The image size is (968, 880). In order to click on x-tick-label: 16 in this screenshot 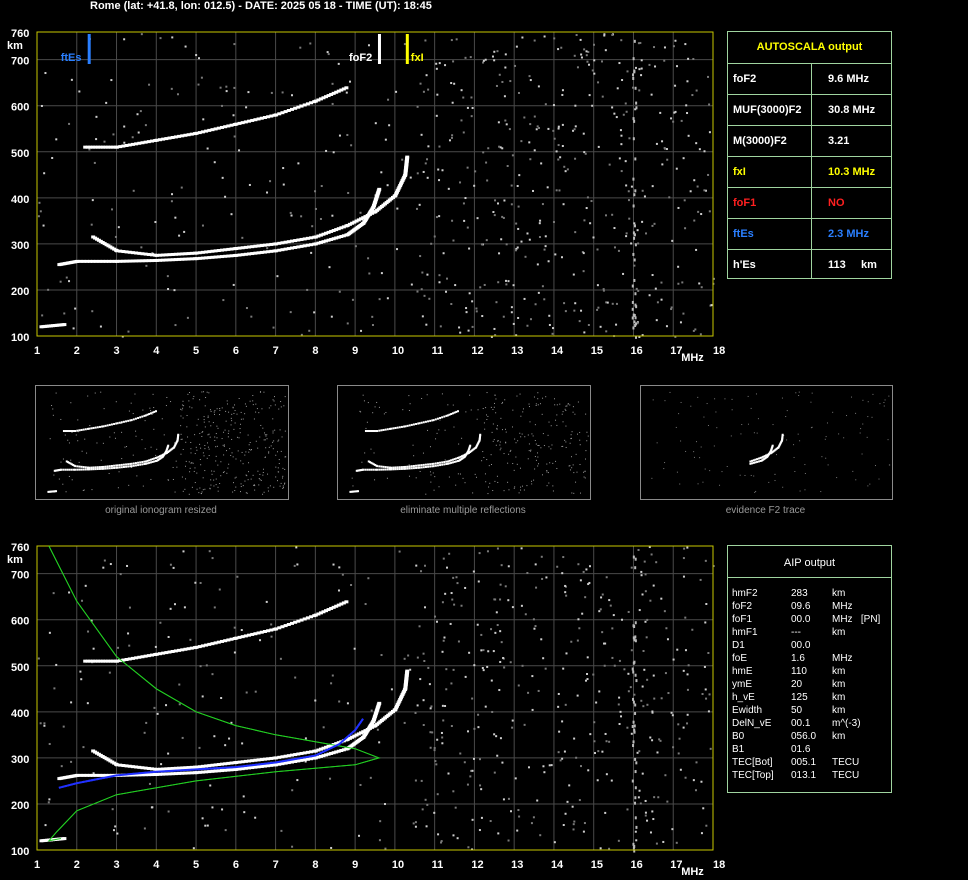, I will do `click(636, 865)`.